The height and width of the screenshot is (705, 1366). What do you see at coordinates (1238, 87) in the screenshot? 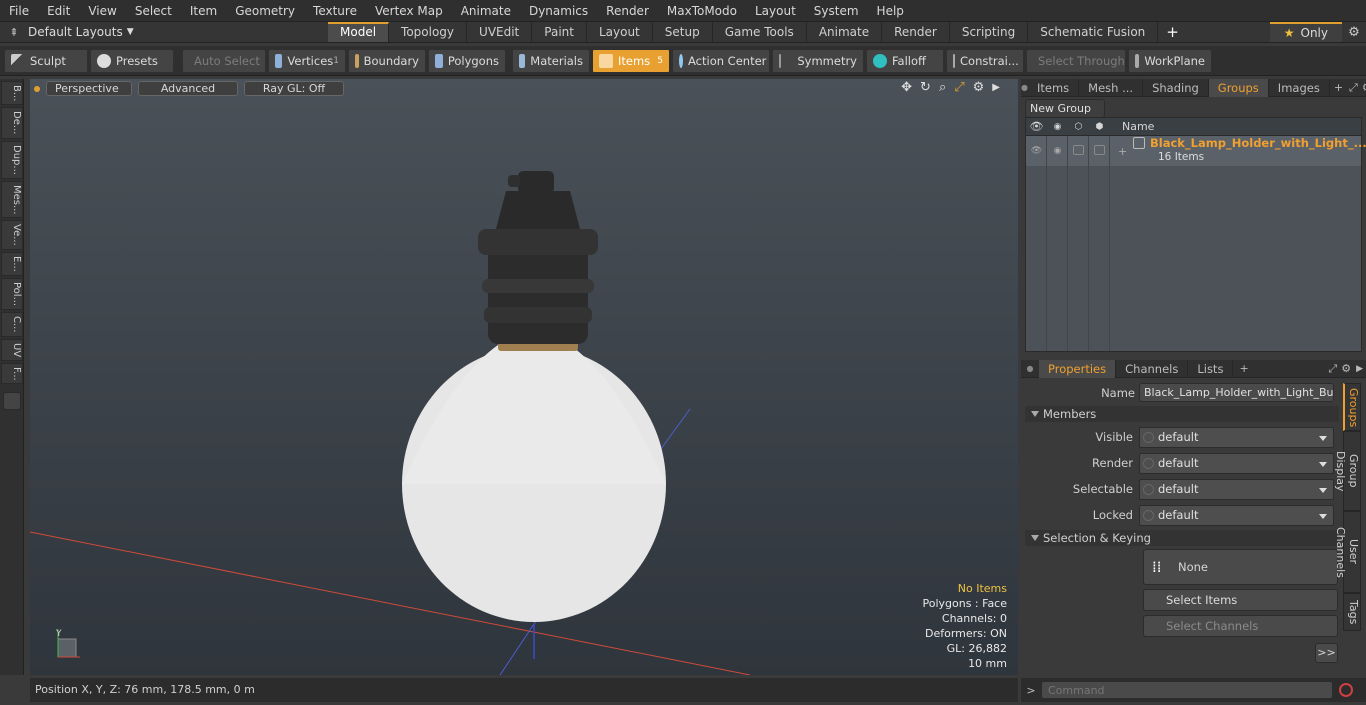
I see `tab-groups: Groups` at bounding box center [1238, 87].